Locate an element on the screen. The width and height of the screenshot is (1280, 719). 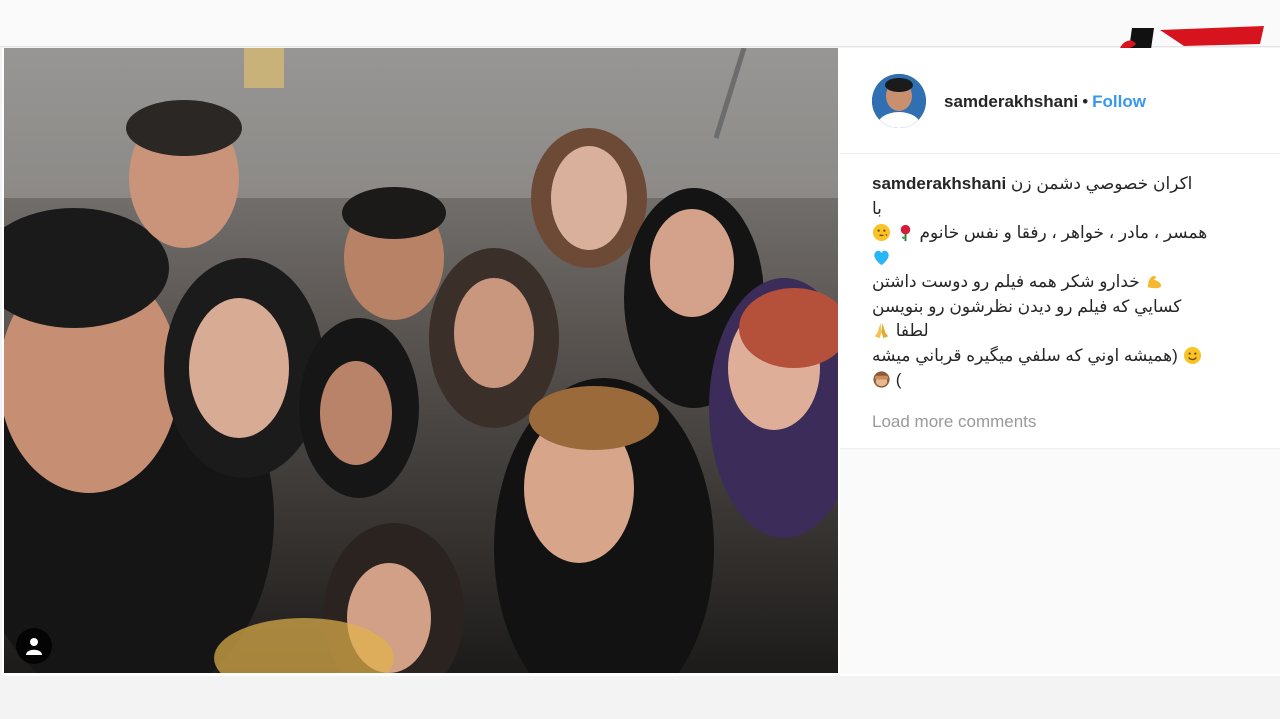
post-header: samderakhshani • Follow is located at coordinates (1060, 101).